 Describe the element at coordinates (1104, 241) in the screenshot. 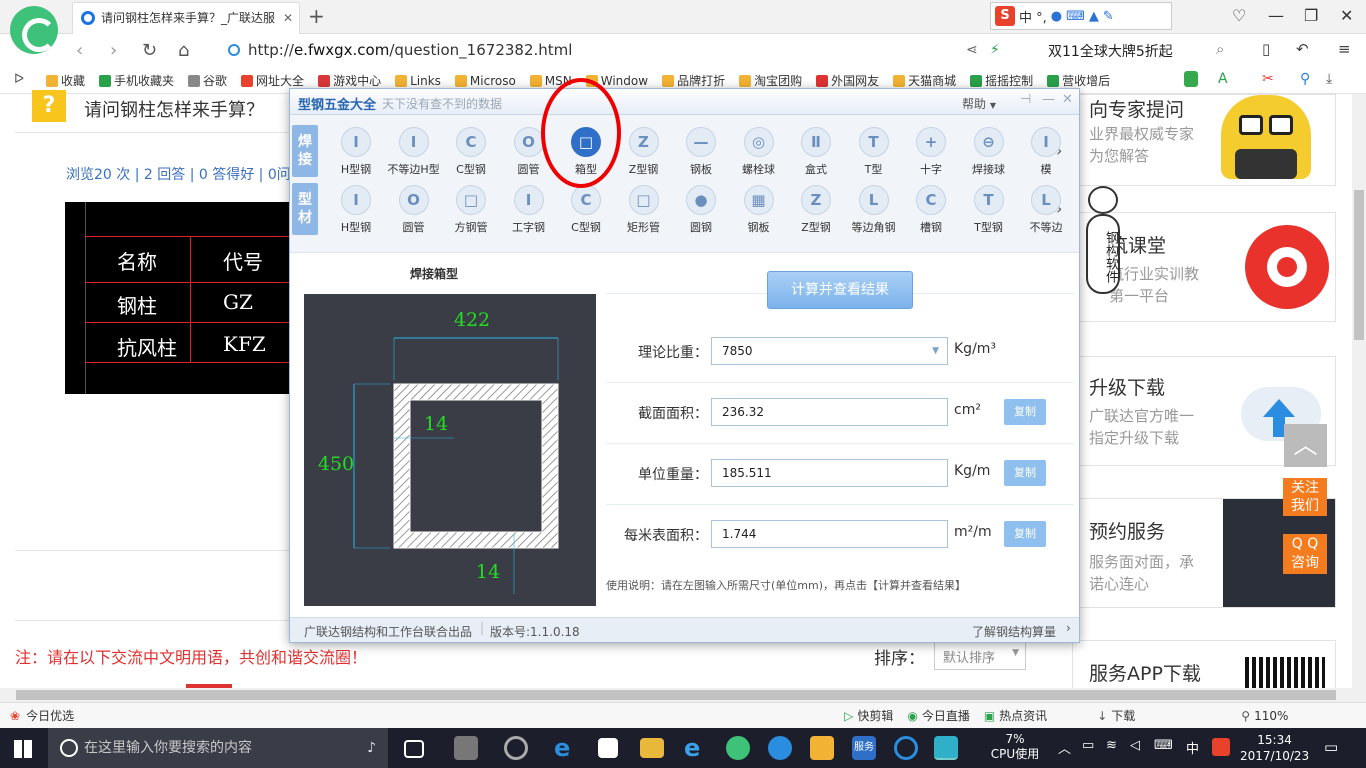

I see `steel-software-mascot: 钢构软件` at that location.